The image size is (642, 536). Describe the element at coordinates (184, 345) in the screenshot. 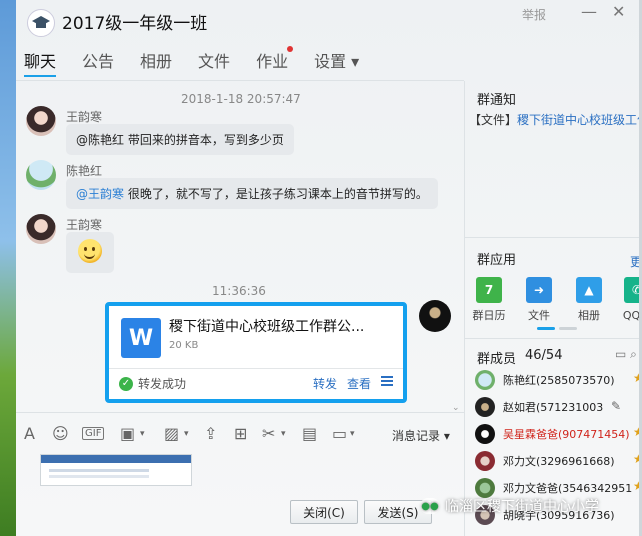

I see `file-size: 20 KB` at that location.